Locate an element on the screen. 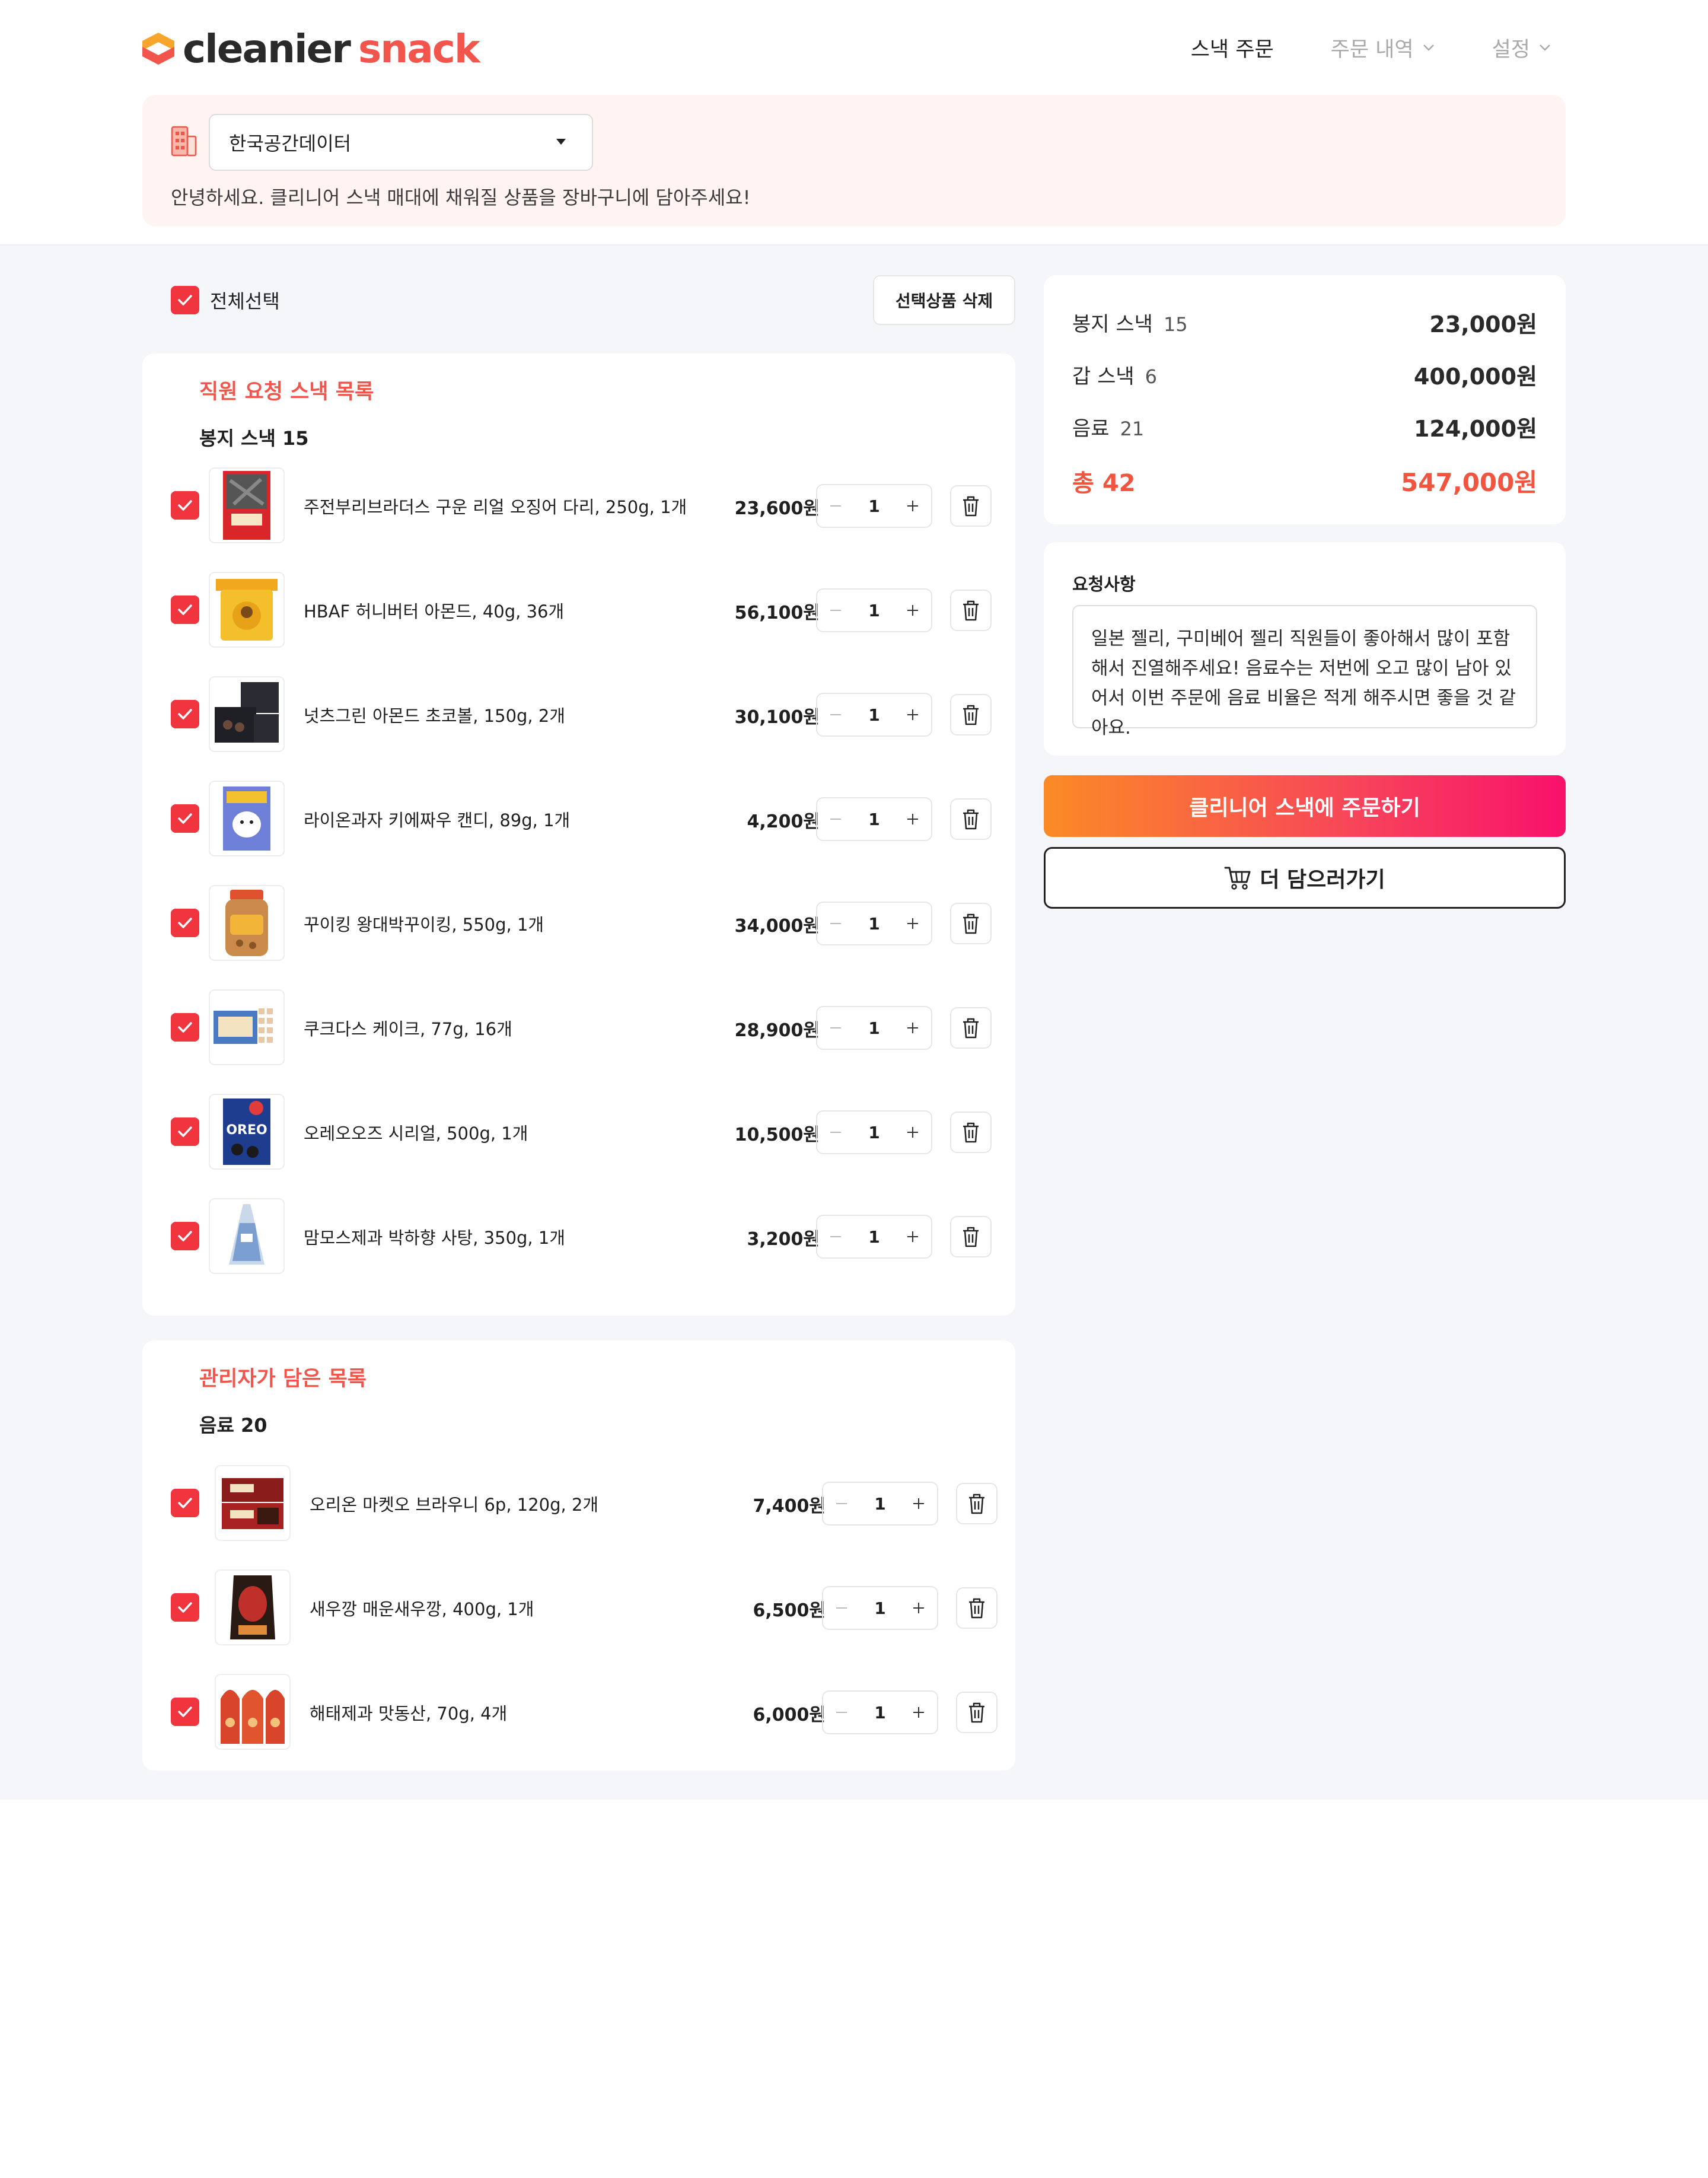 Image resolution: width=1708 pixels, height=2178 pixels. nav-settings: 설정 is located at coordinates (1522, 48).